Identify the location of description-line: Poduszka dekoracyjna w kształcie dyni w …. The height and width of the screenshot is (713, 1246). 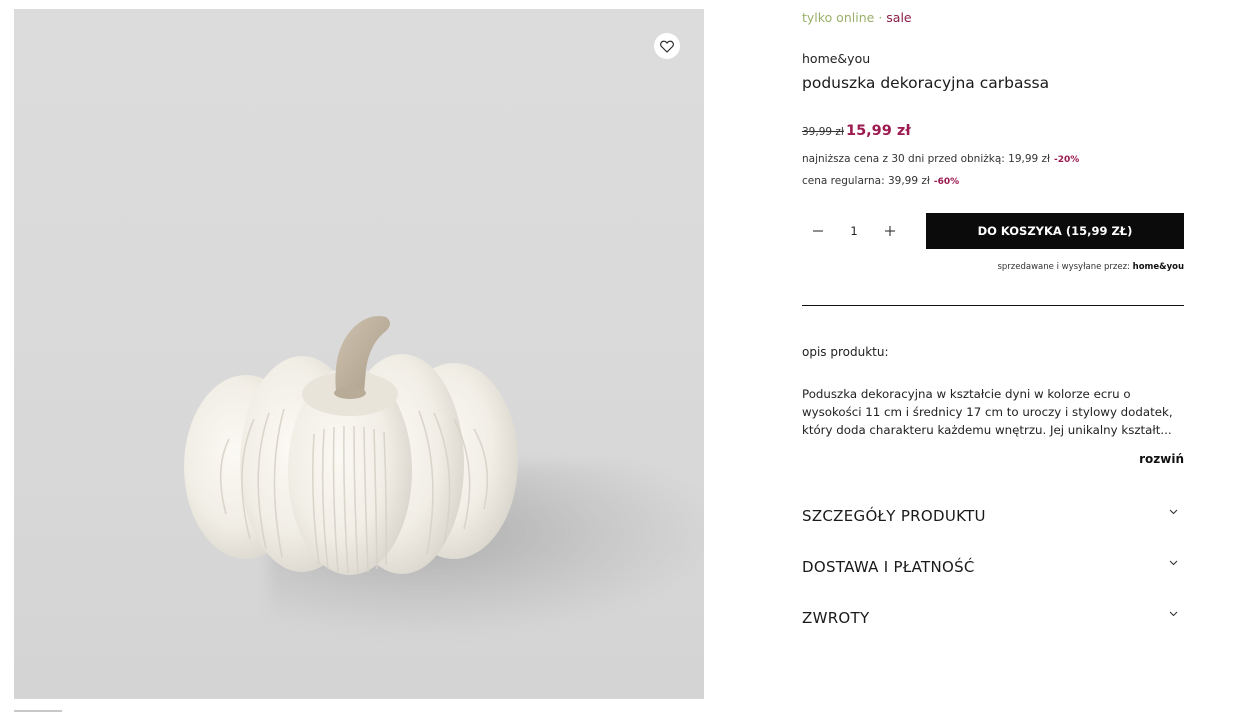
(966, 394).